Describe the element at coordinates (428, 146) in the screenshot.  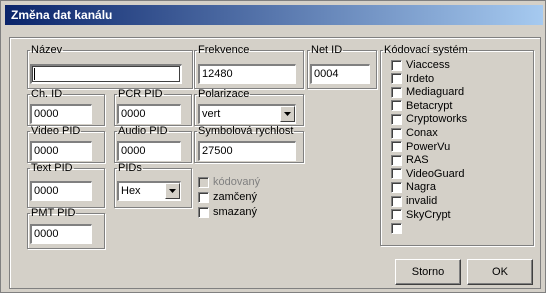
I see `checkbox-label: PowerVu` at that location.